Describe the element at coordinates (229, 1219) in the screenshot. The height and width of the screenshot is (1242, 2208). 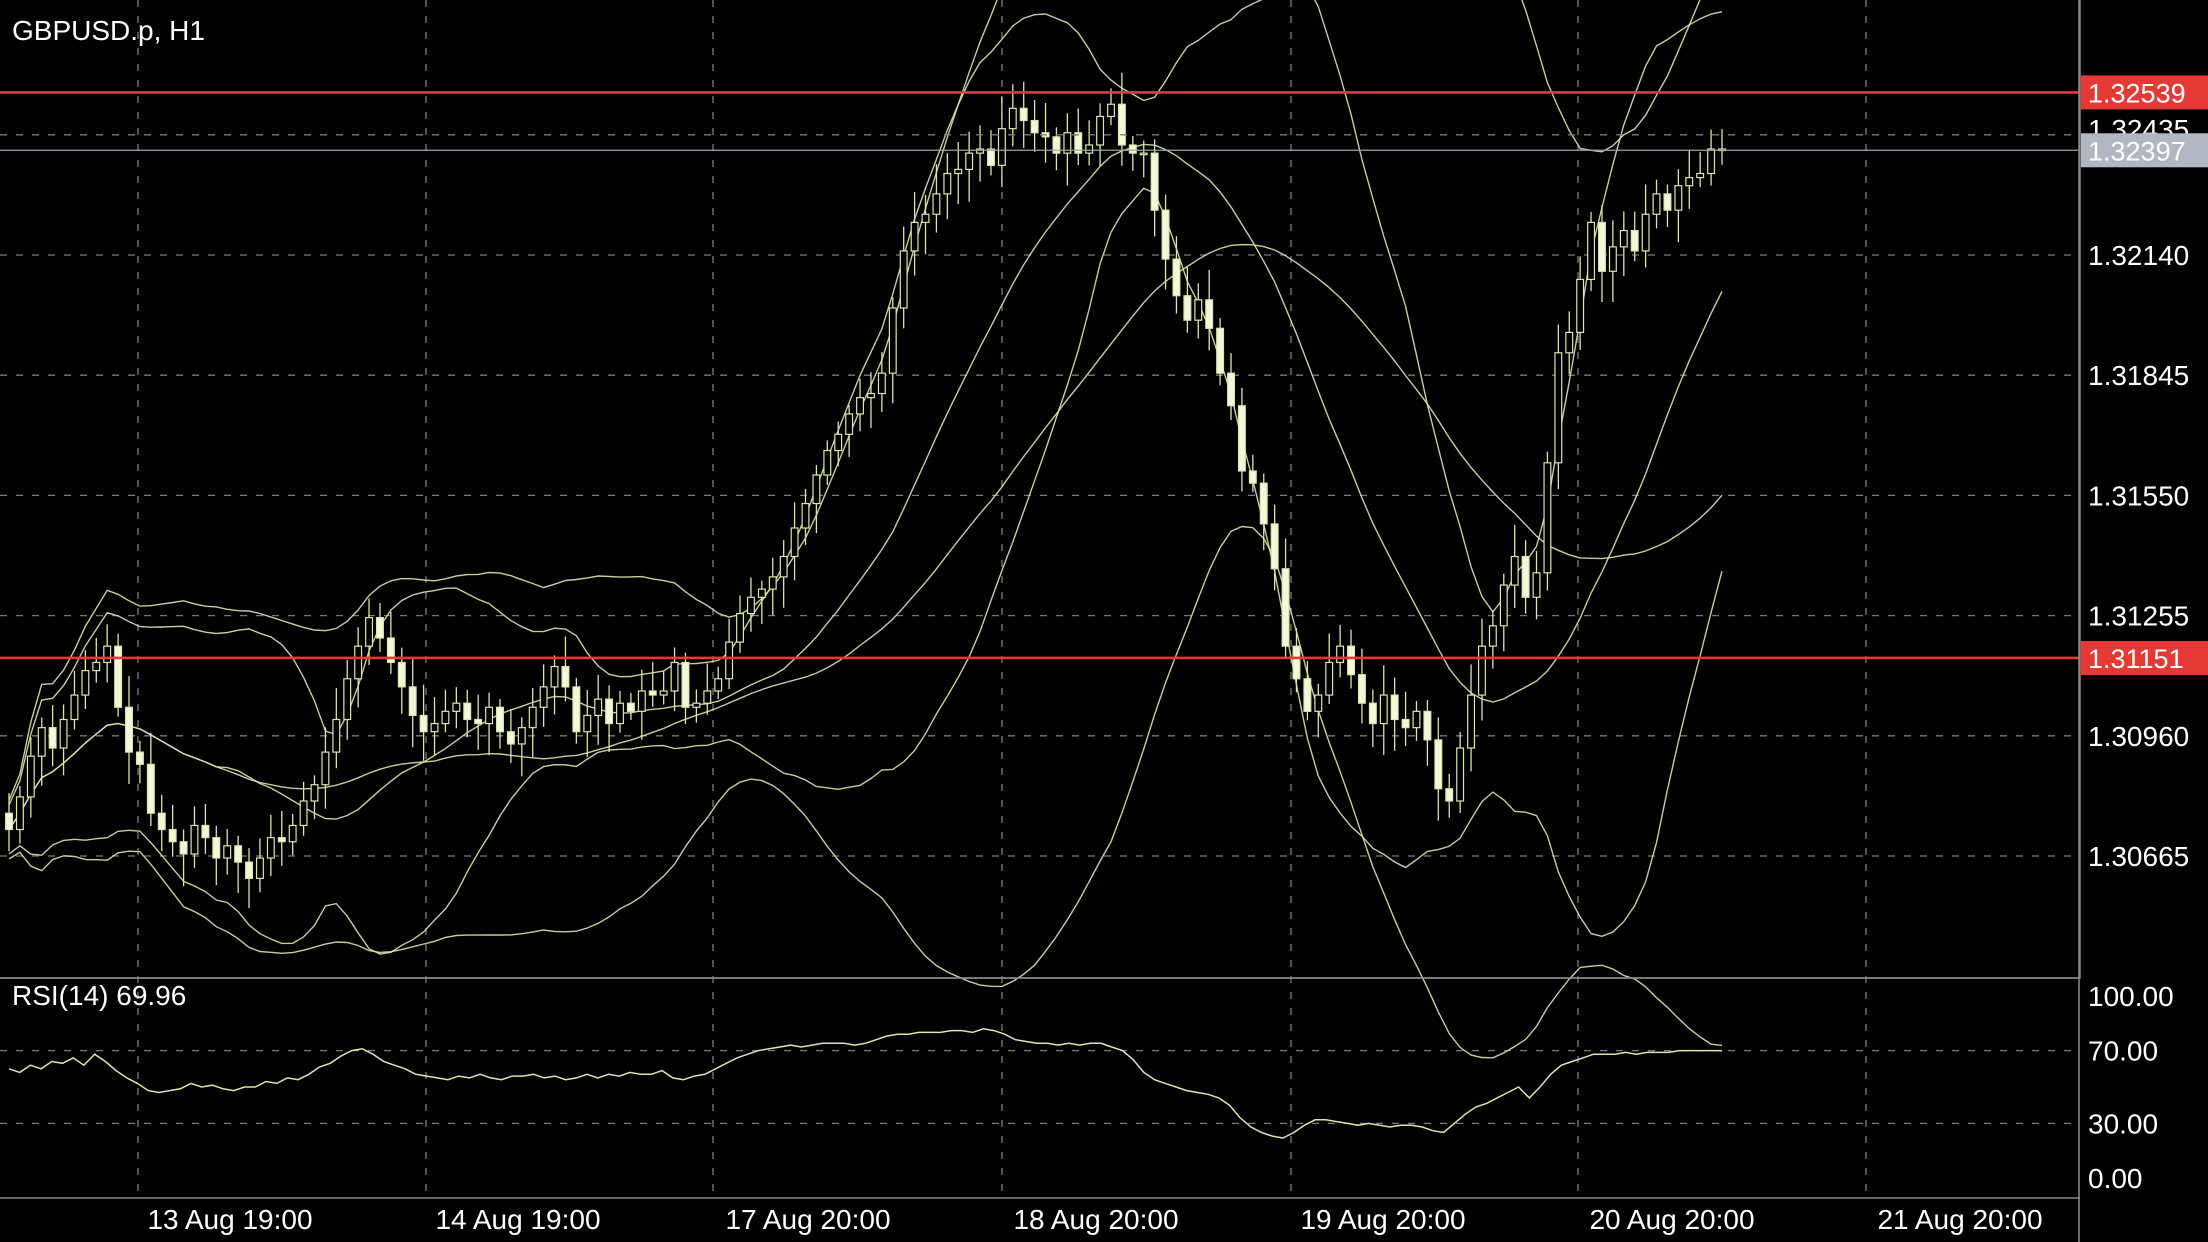
I see `time-tick-label: 13 Aug 19:00` at that location.